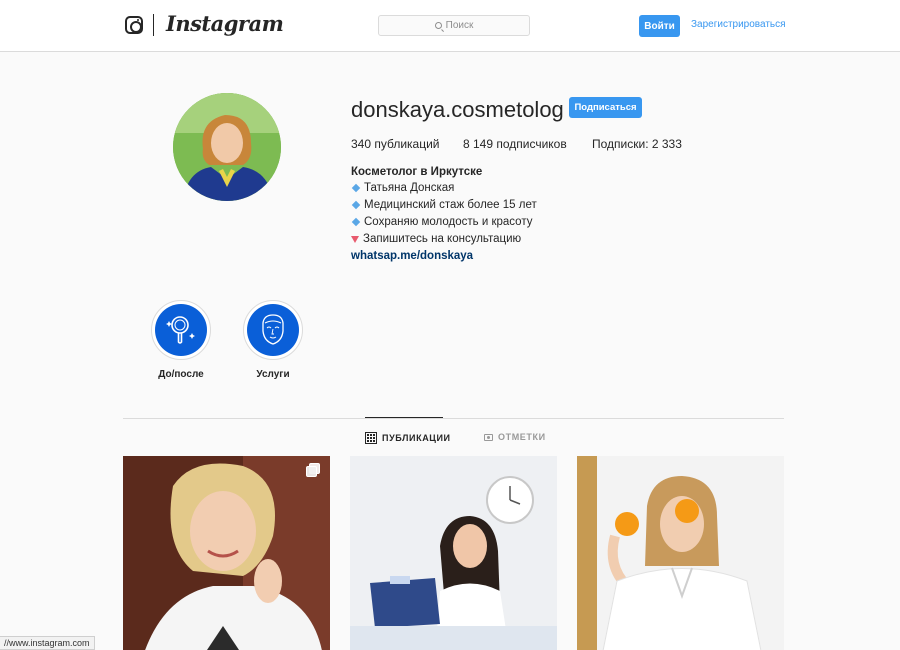 The width and height of the screenshot is (900, 650). I want to click on followers-count: 8 149 подписчиков, so click(515, 144).